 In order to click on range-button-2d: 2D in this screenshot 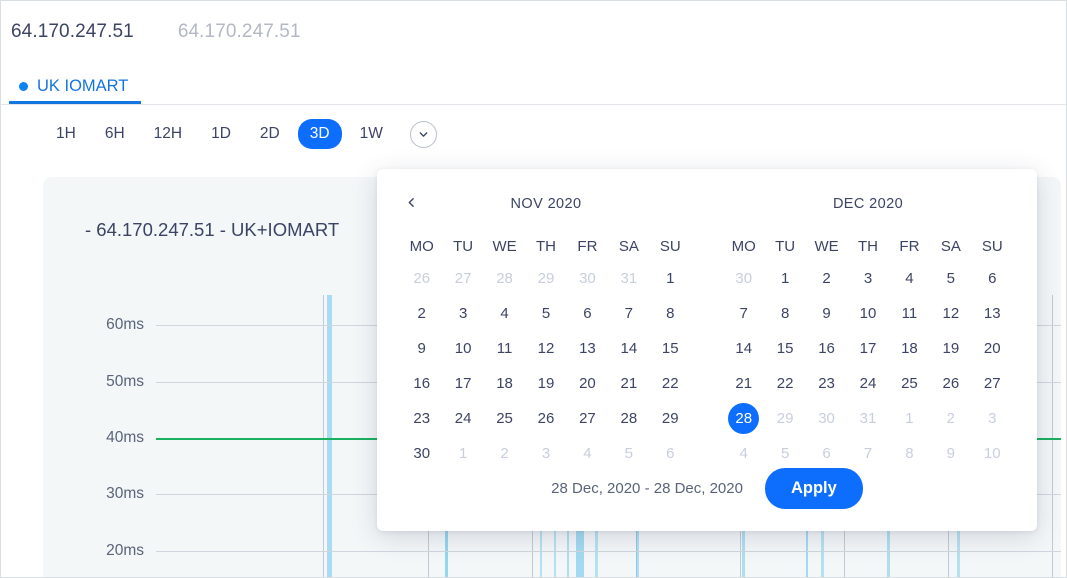, I will do `click(270, 134)`.